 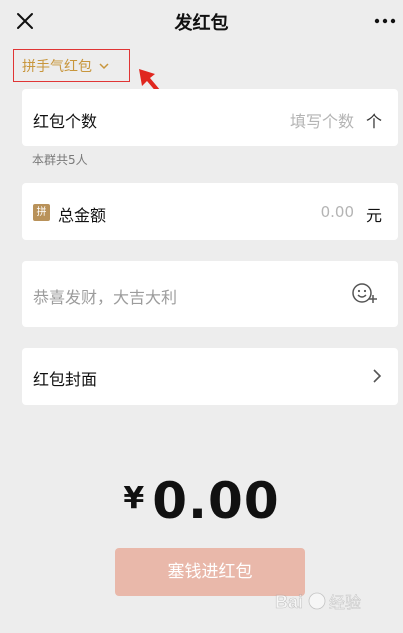 I want to click on pin-badge-icon: 拼, so click(x=41, y=212).